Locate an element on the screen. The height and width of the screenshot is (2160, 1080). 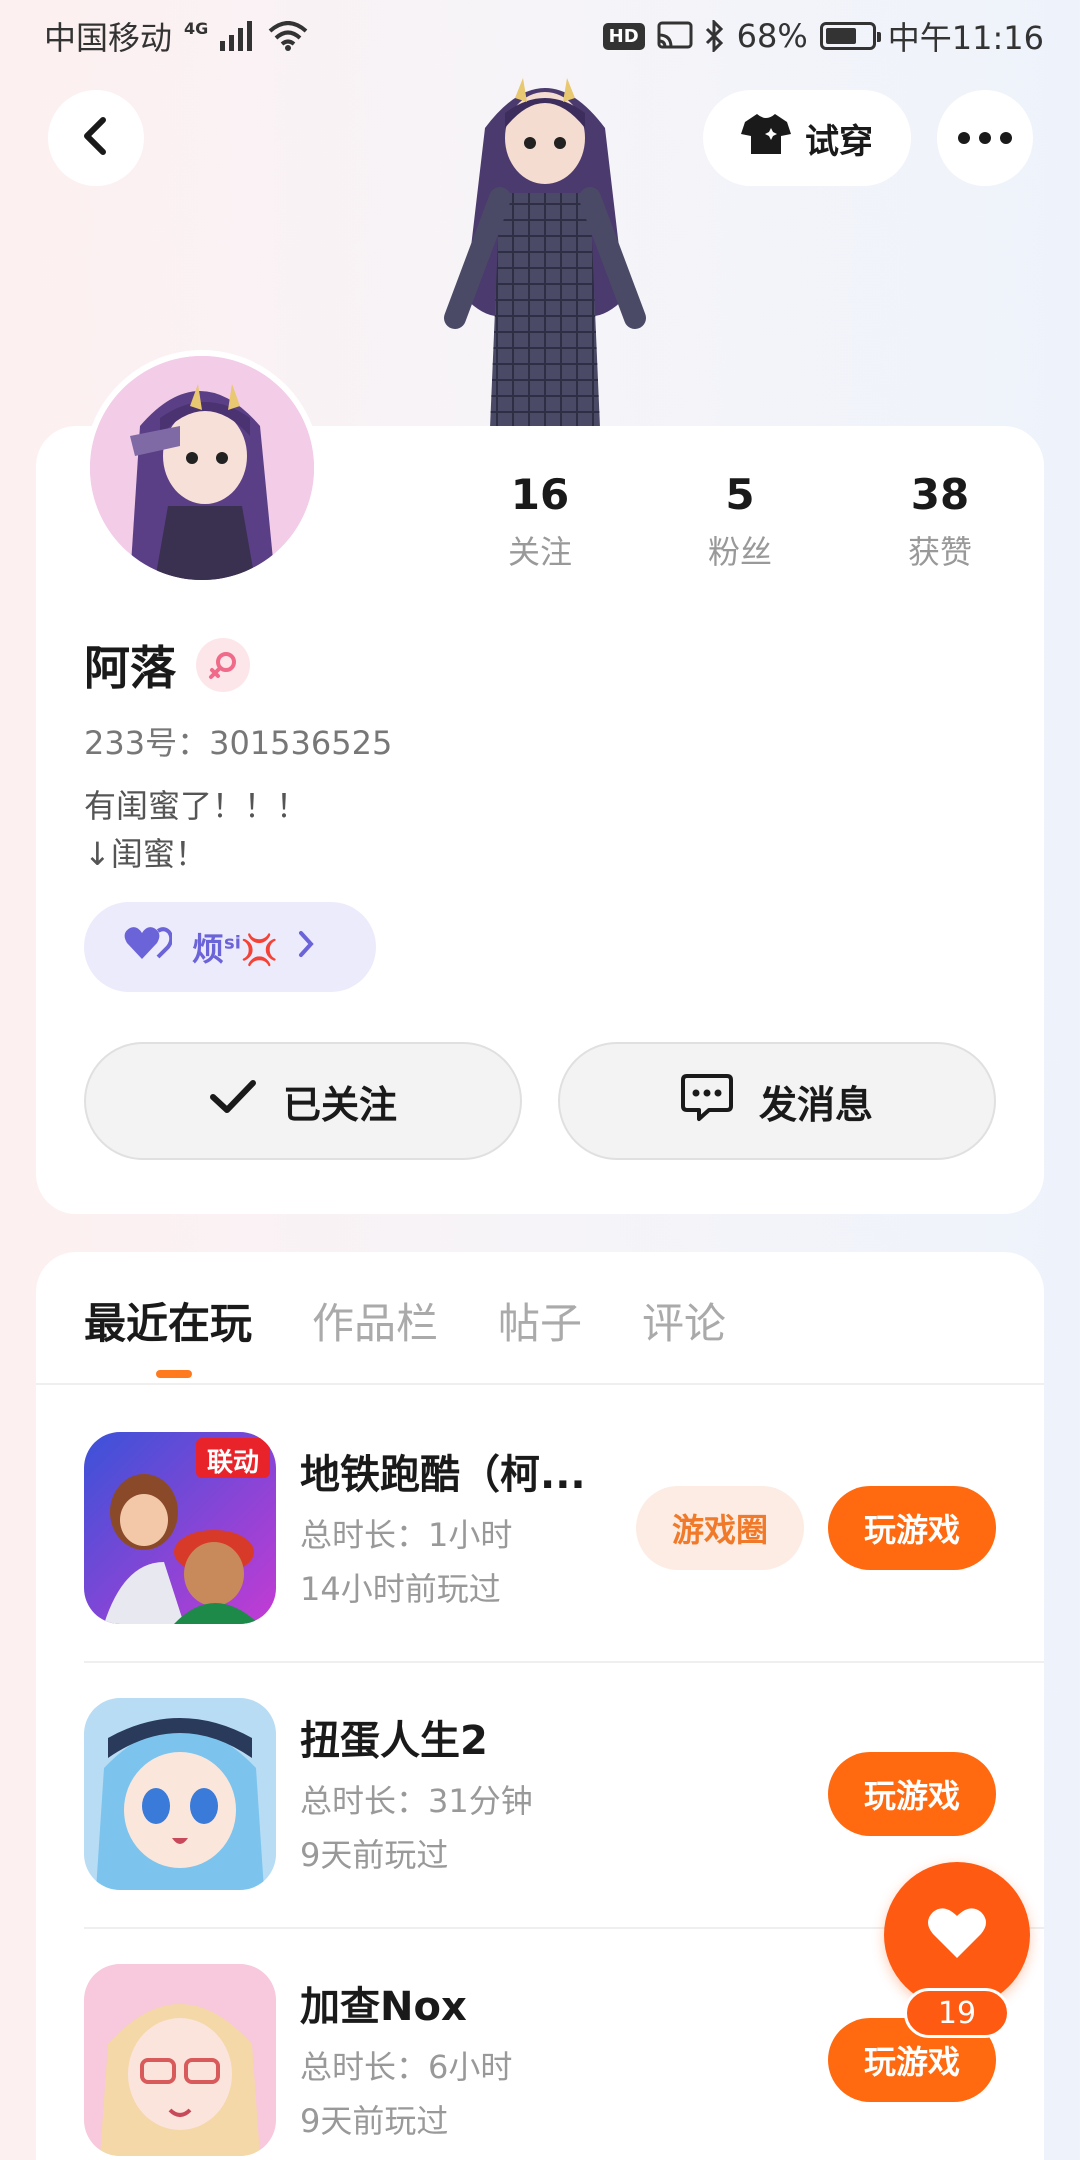
signal-icon is located at coordinates (238, 36).